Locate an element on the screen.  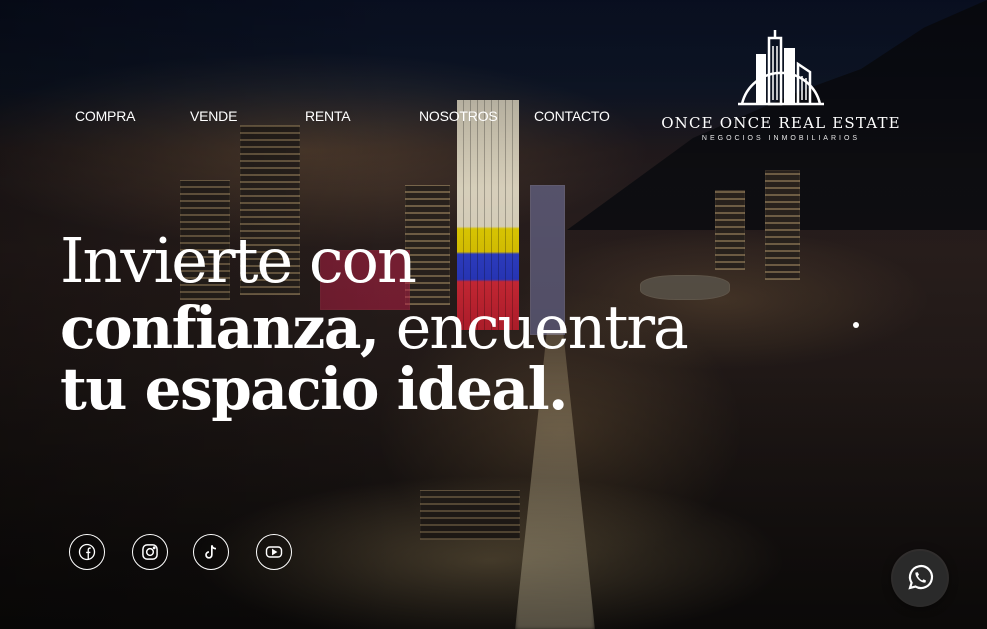
hero-line-1: Invierte con is located at coordinates (238, 260).